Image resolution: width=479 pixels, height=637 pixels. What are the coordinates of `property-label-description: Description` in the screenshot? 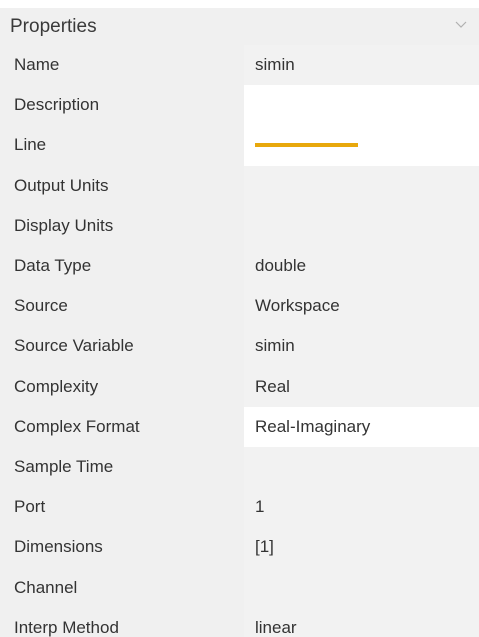 It's located at (122, 105).